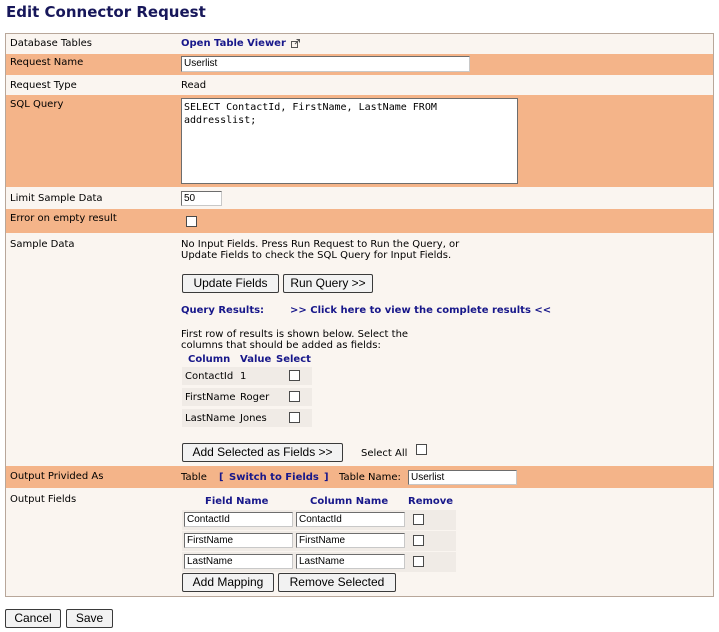  Describe the element at coordinates (209, 376) in the screenshot. I see `result-column: ContactId` at that location.